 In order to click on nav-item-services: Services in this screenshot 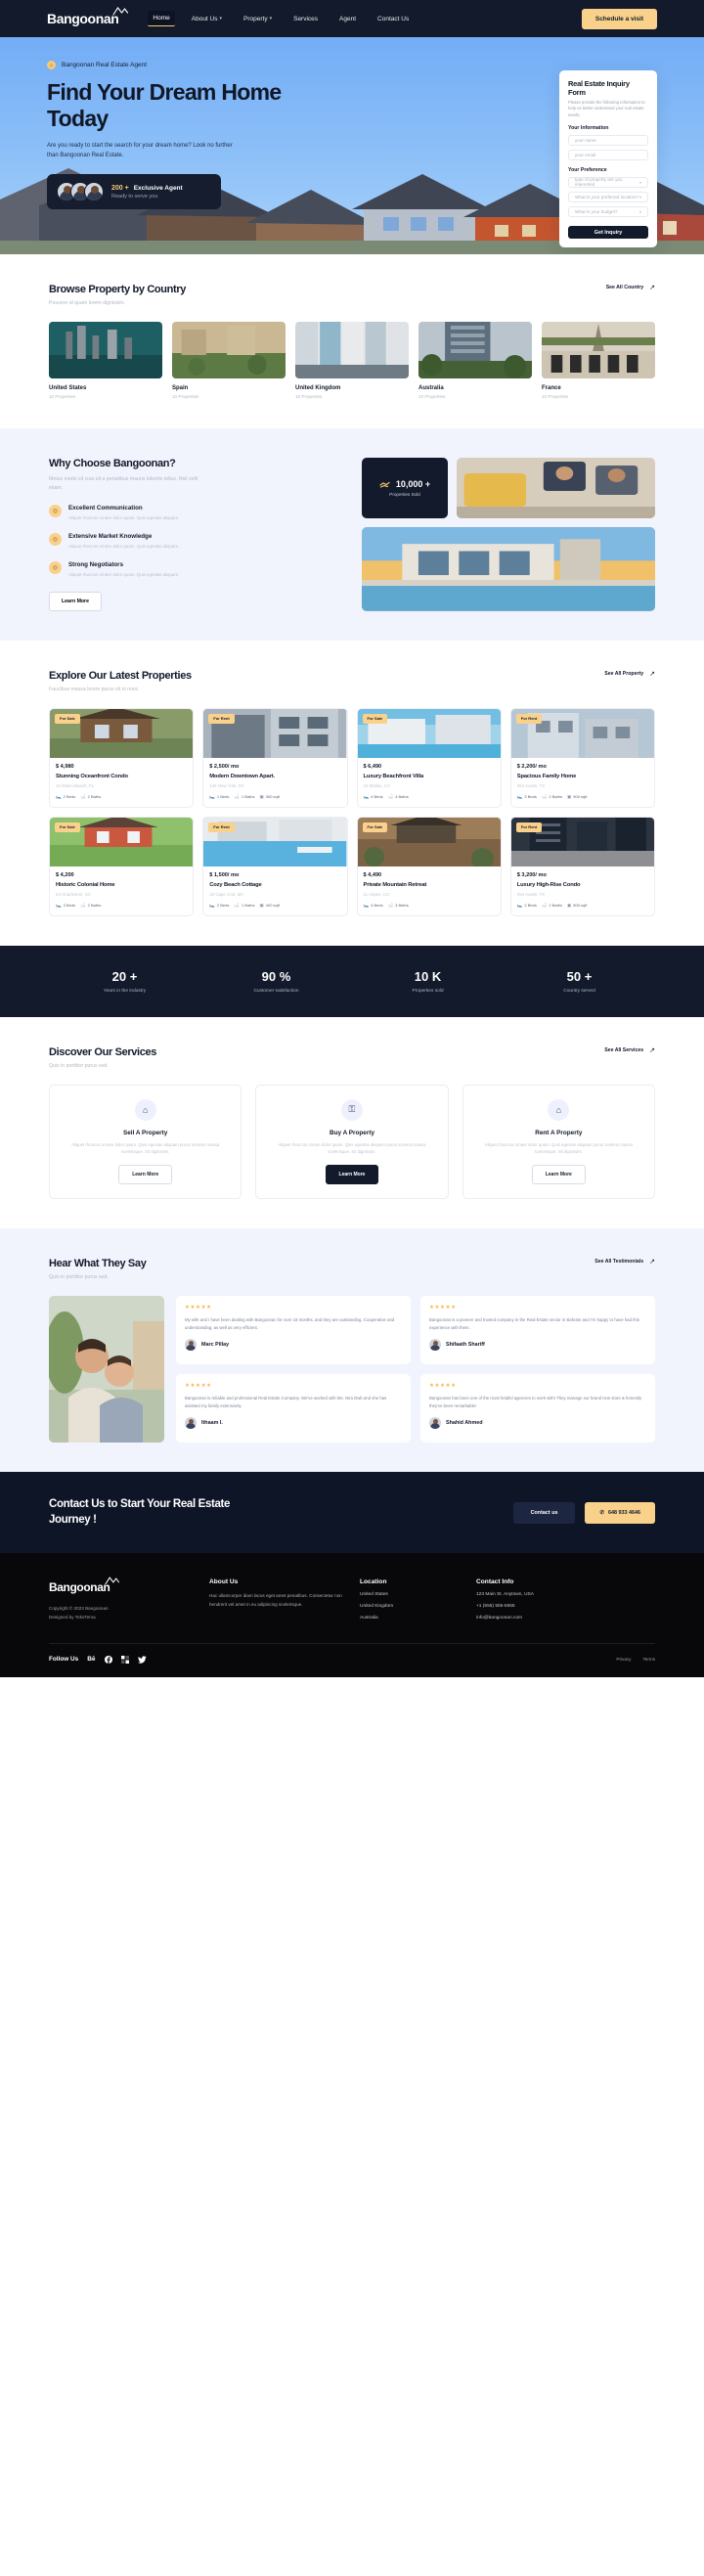, I will do `click(305, 19)`.